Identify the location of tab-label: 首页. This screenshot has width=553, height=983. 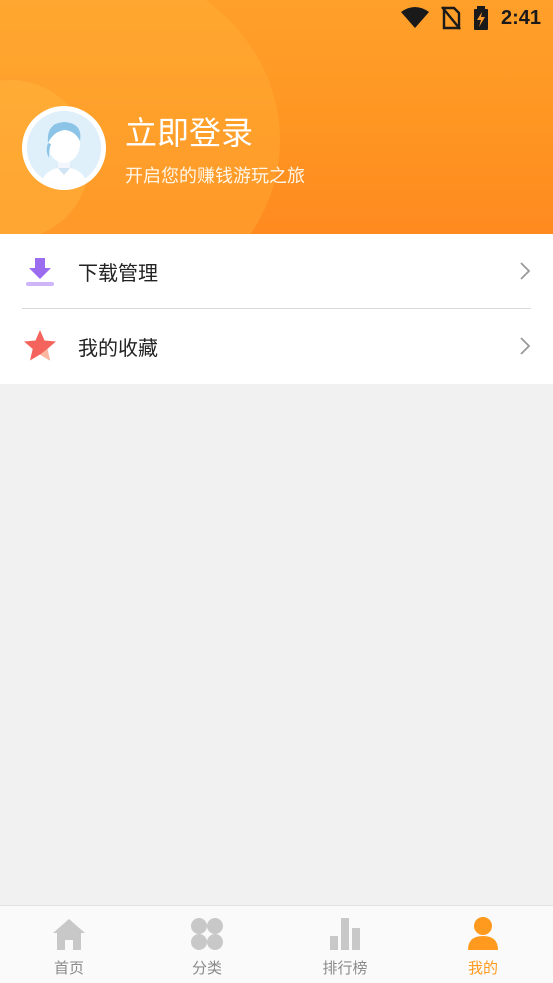
(68, 968).